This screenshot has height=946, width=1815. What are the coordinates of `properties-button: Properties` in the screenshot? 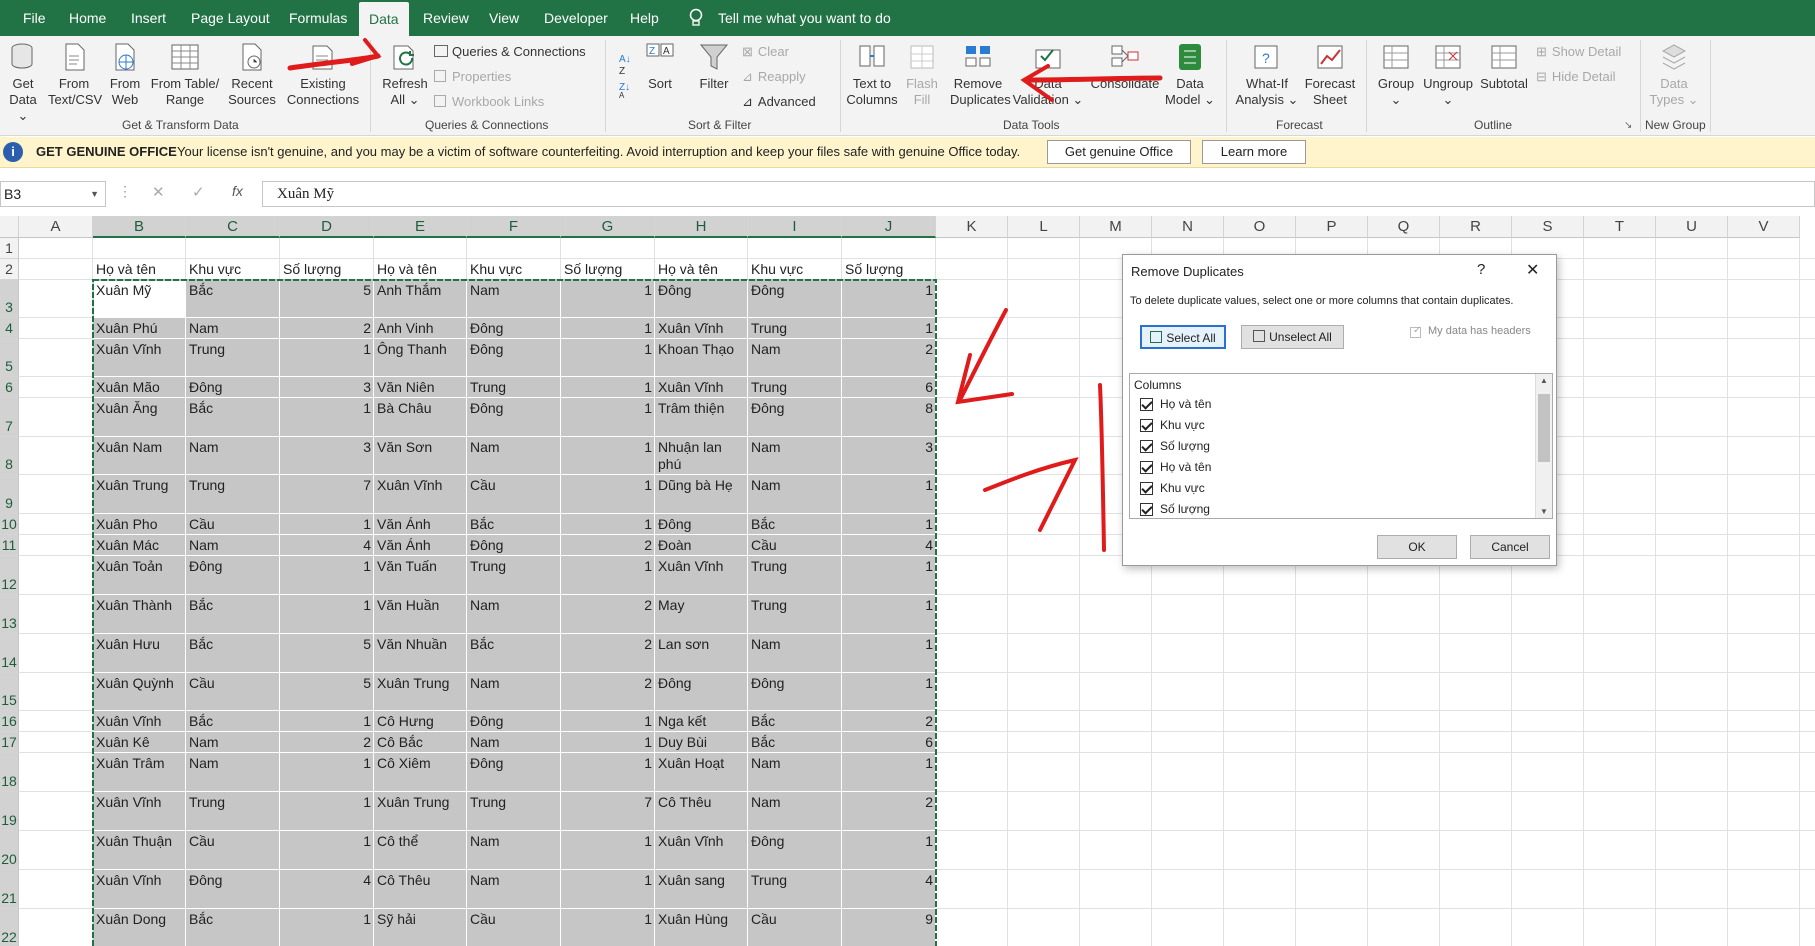 It's located at (472, 77).